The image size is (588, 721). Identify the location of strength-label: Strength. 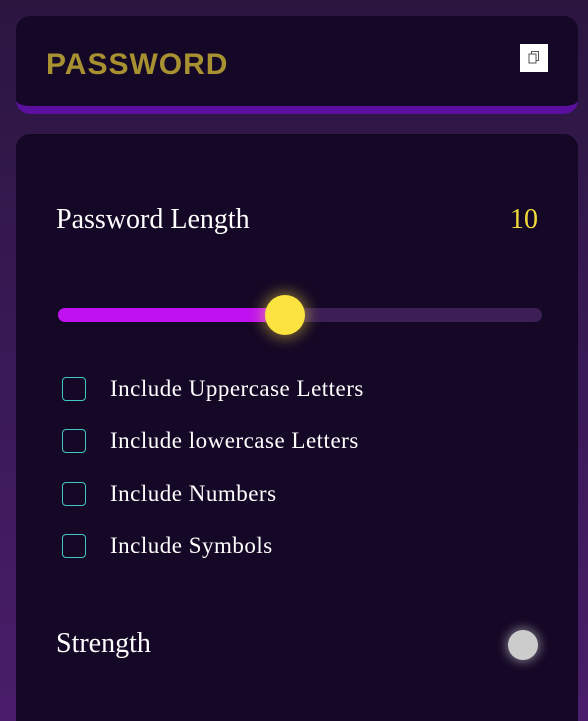
(103, 643).